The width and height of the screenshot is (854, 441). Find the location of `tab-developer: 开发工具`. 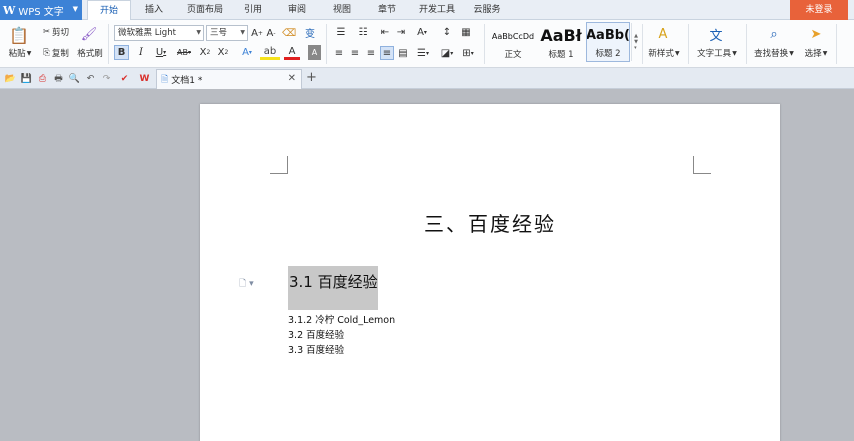

tab-developer: 开发工具 is located at coordinates (437, 10).